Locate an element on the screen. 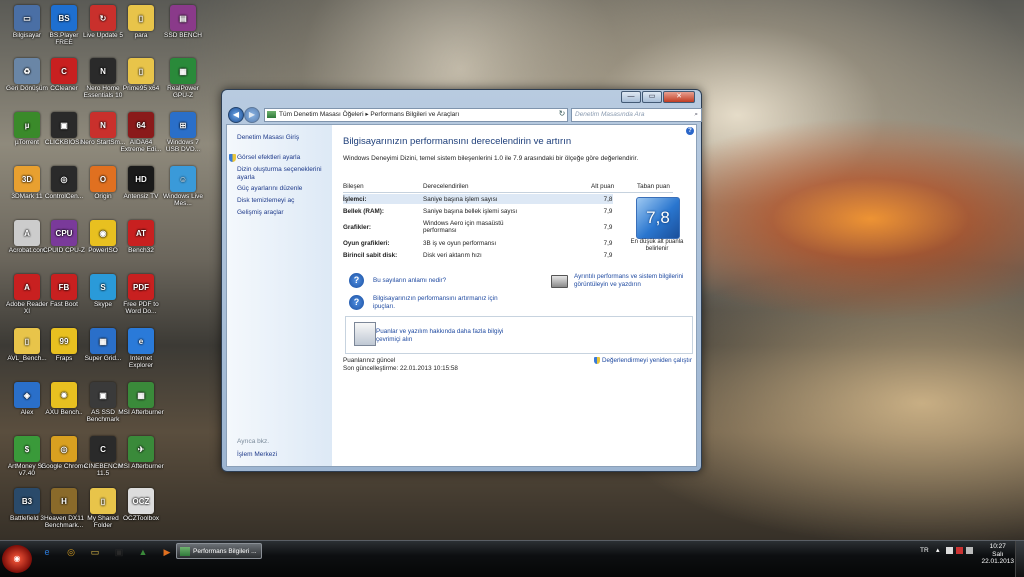 The width and height of the screenshot is (1024, 577). desktop-icon: ✈ MSI Afterburner is located at coordinates (141, 456).